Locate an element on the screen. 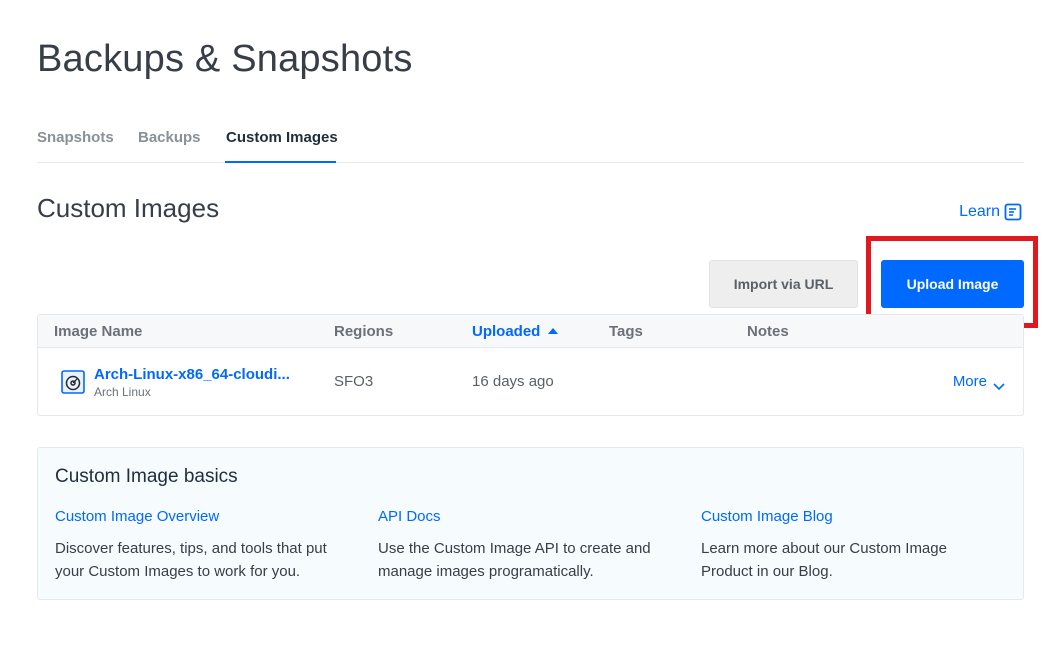  image-distro: Arch Linux is located at coordinates (122, 392).